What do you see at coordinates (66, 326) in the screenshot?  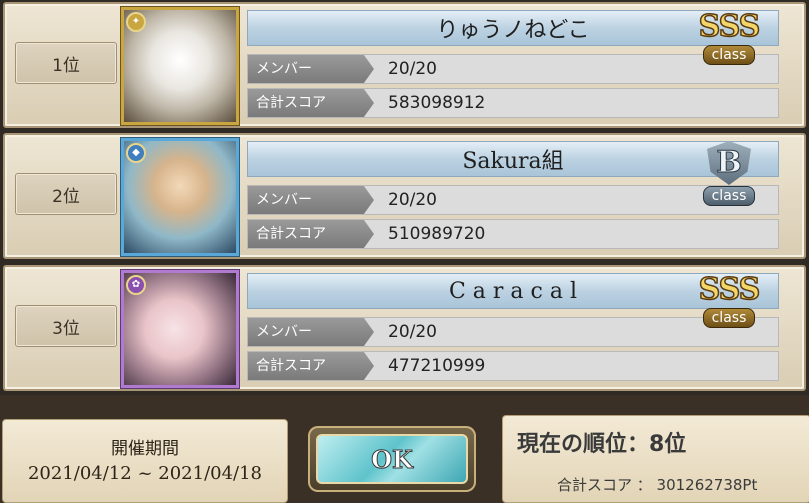 I see `rank-label: 3位` at bounding box center [66, 326].